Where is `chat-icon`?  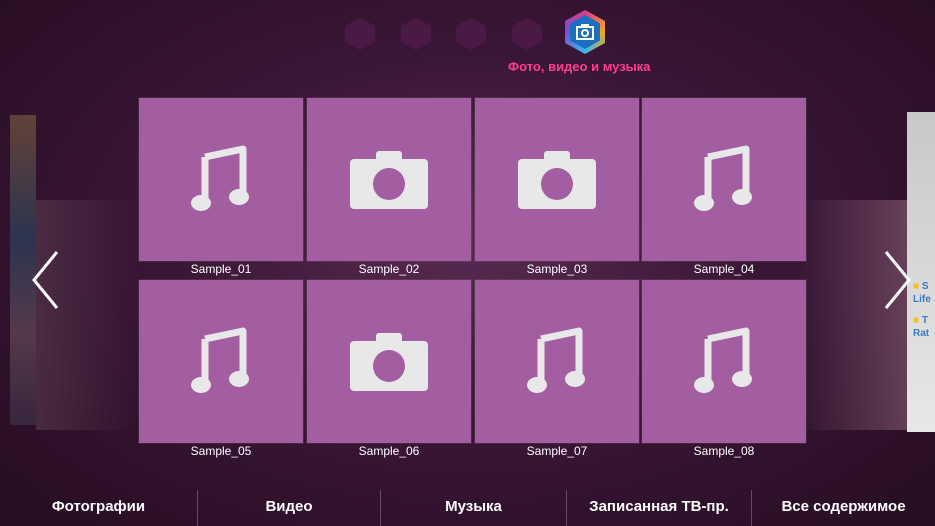 chat-icon is located at coordinates (360, 34).